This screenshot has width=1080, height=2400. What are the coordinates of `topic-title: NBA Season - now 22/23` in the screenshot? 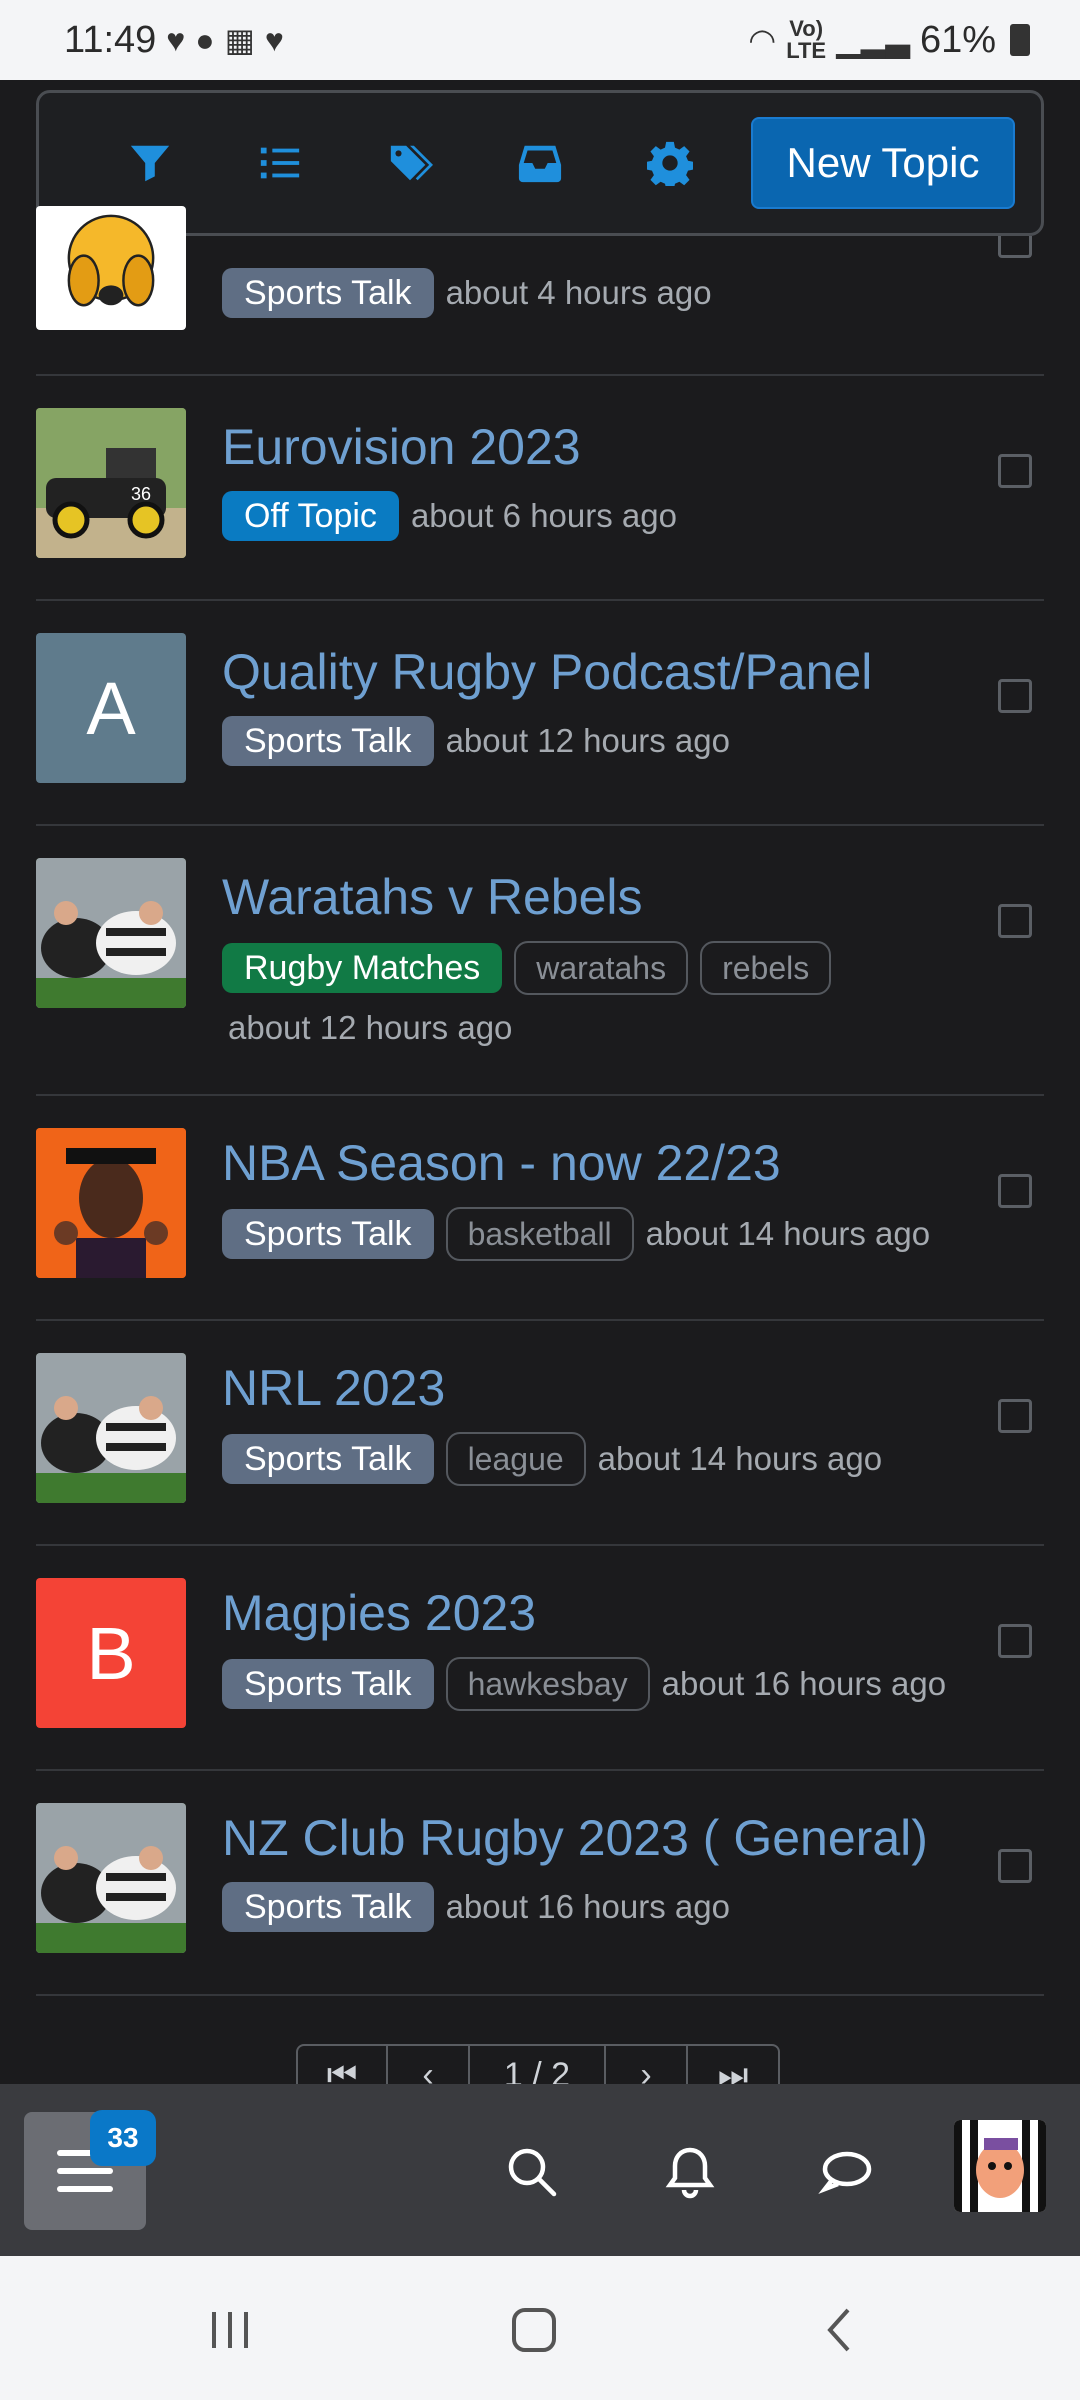 It's located at (633, 1163).